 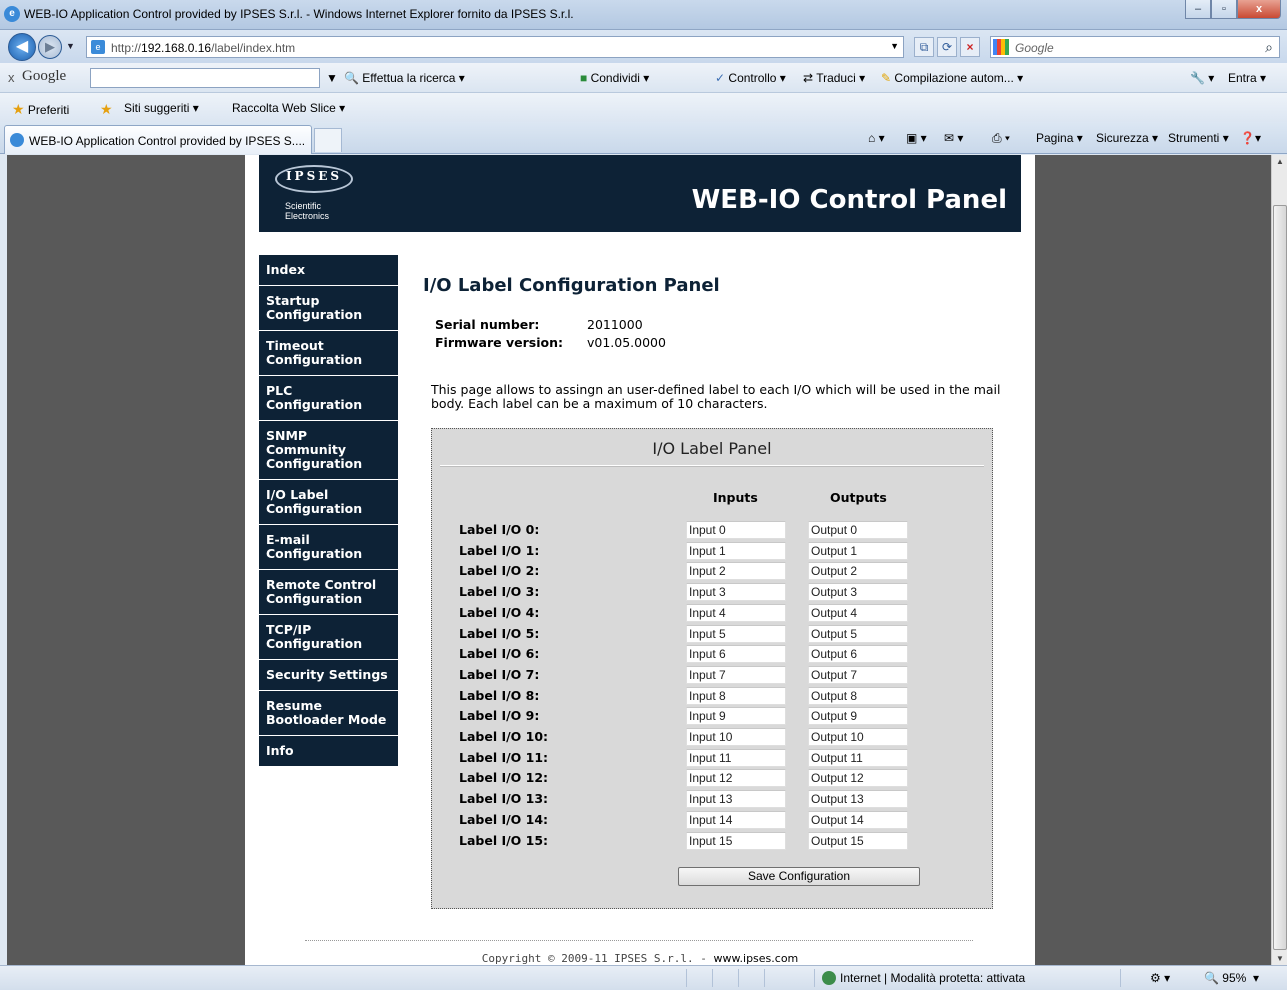 What do you see at coordinates (1279, 958) in the screenshot?
I see `scroll-down-icon: ▼` at bounding box center [1279, 958].